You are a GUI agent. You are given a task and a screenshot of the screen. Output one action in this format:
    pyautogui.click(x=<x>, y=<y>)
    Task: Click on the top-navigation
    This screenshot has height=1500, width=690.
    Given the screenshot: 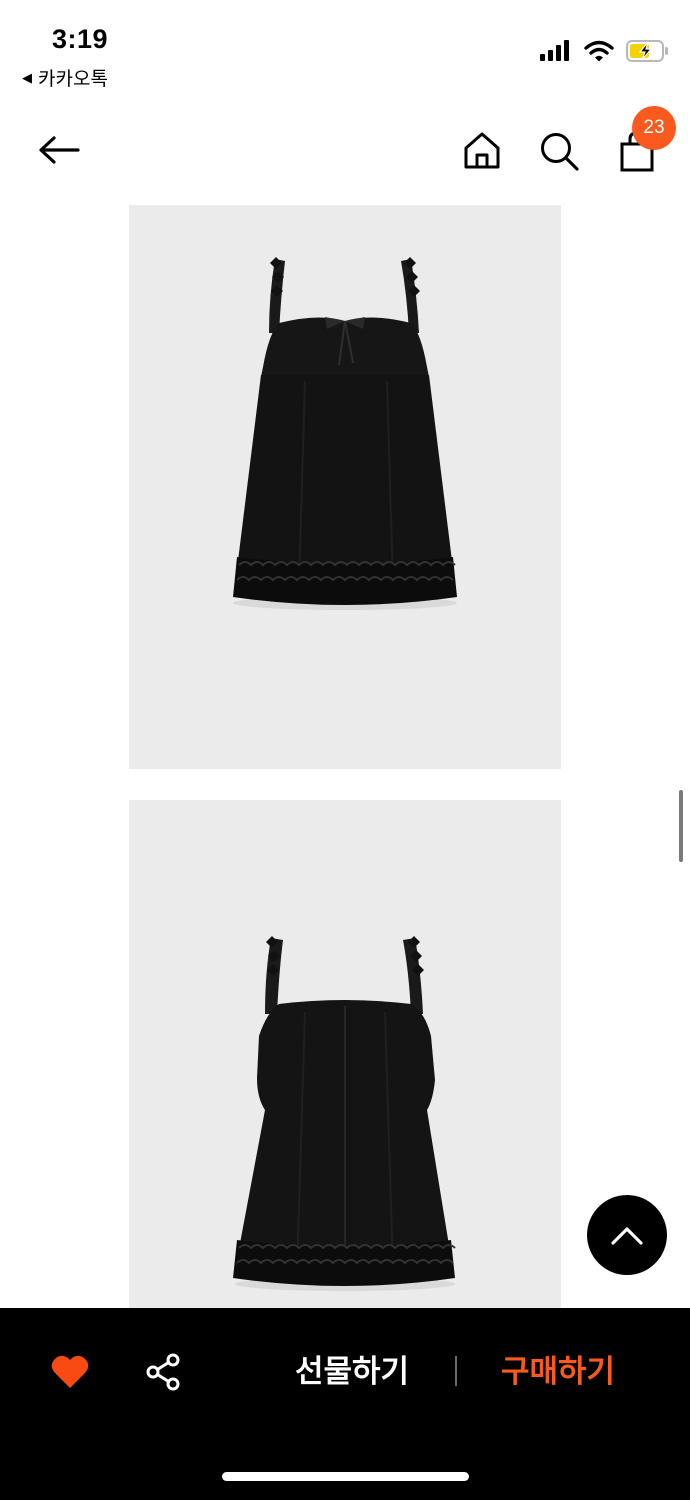 What is the action you would take?
    pyautogui.click(x=345, y=150)
    